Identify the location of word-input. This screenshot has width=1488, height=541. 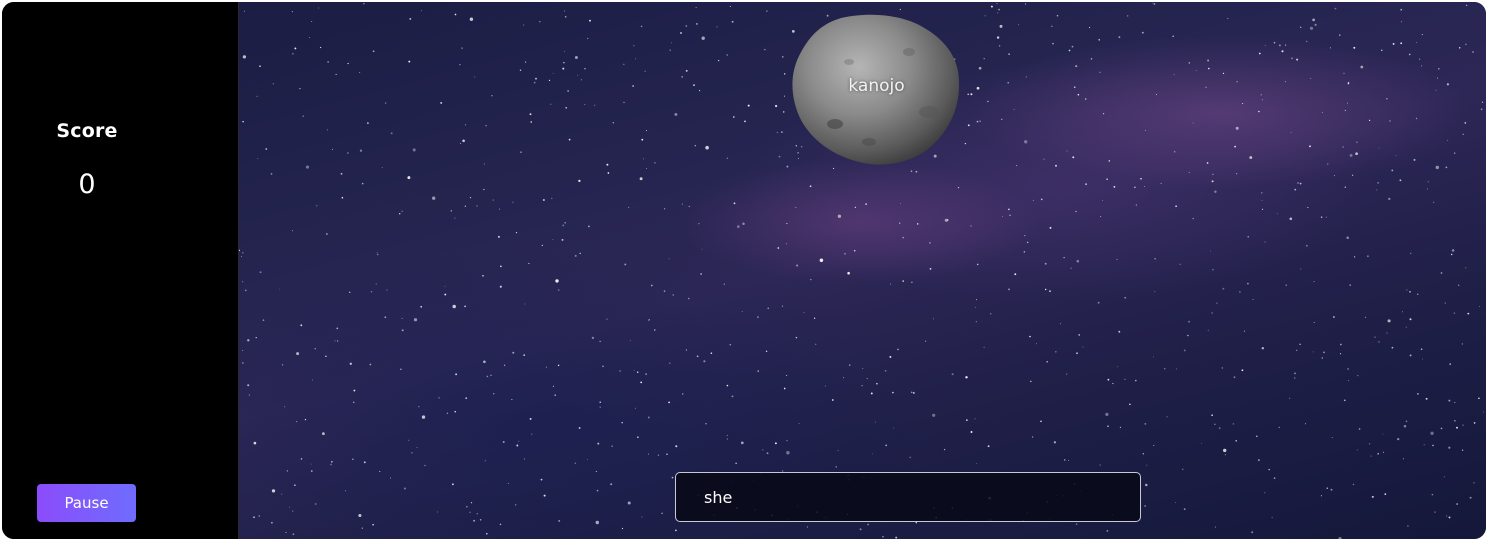
(908, 497).